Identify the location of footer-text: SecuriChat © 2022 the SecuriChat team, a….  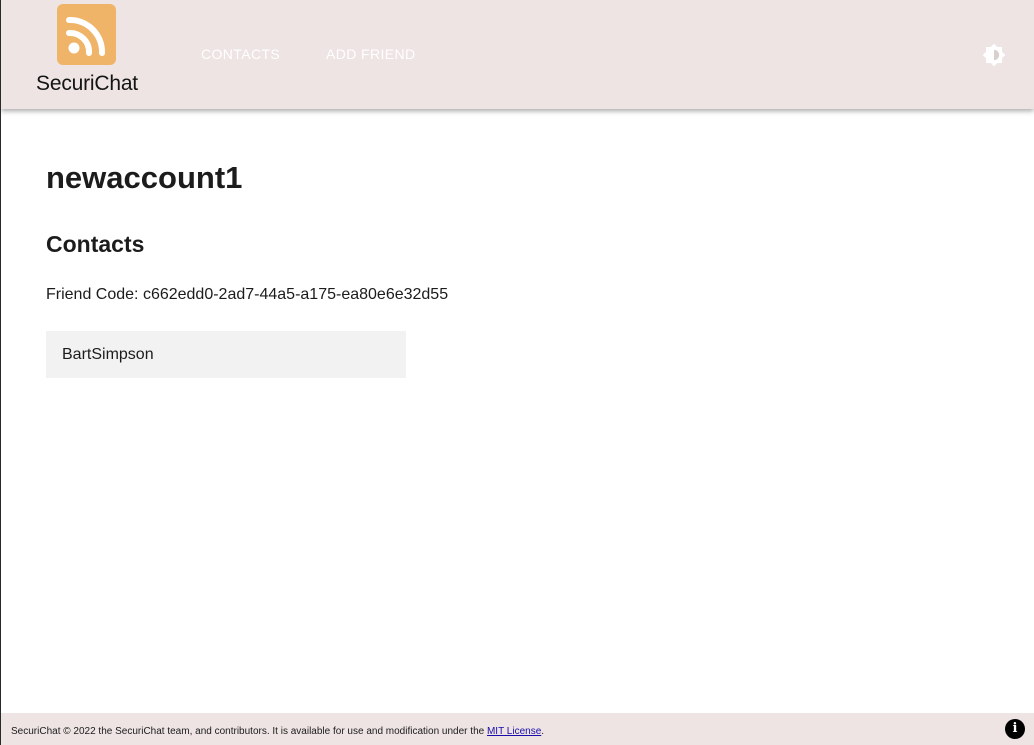
(277, 731).